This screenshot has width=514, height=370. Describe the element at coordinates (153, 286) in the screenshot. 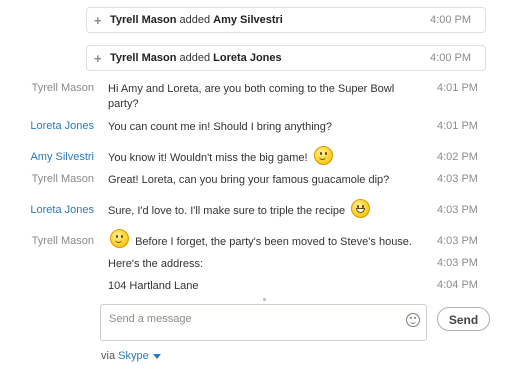

I see `message-text: 104 Hartland Lane` at that location.